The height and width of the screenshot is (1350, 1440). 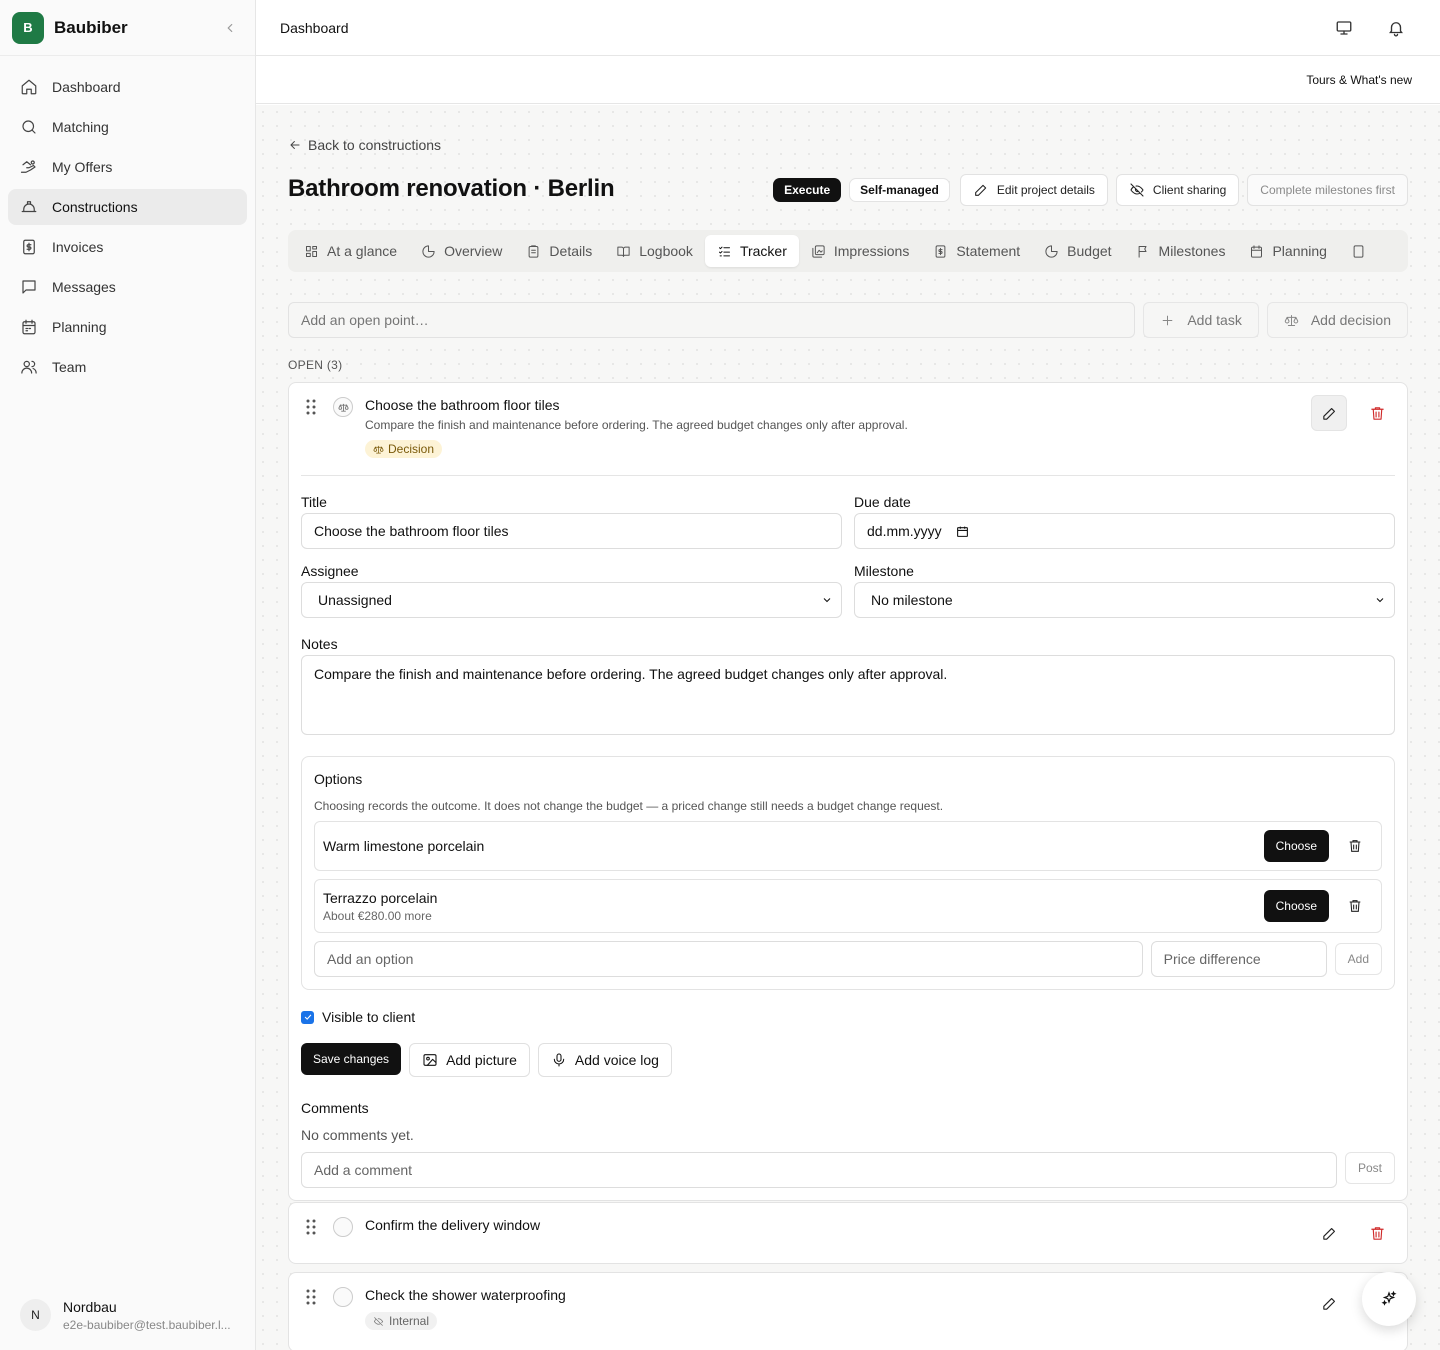 What do you see at coordinates (848, 80) in the screenshot?
I see `subbar: Tours & What's new` at bounding box center [848, 80].